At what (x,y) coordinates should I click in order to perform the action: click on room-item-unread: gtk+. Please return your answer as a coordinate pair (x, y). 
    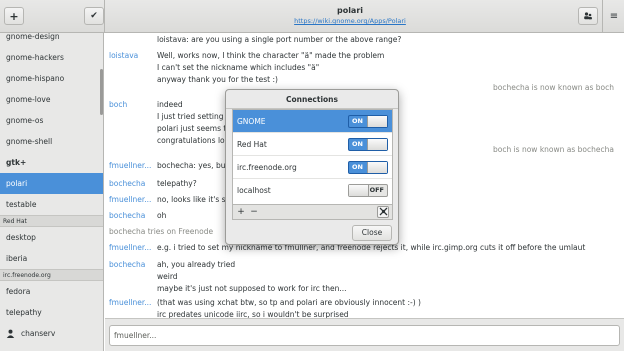
    Looking at the image, I should click on (51, 162).